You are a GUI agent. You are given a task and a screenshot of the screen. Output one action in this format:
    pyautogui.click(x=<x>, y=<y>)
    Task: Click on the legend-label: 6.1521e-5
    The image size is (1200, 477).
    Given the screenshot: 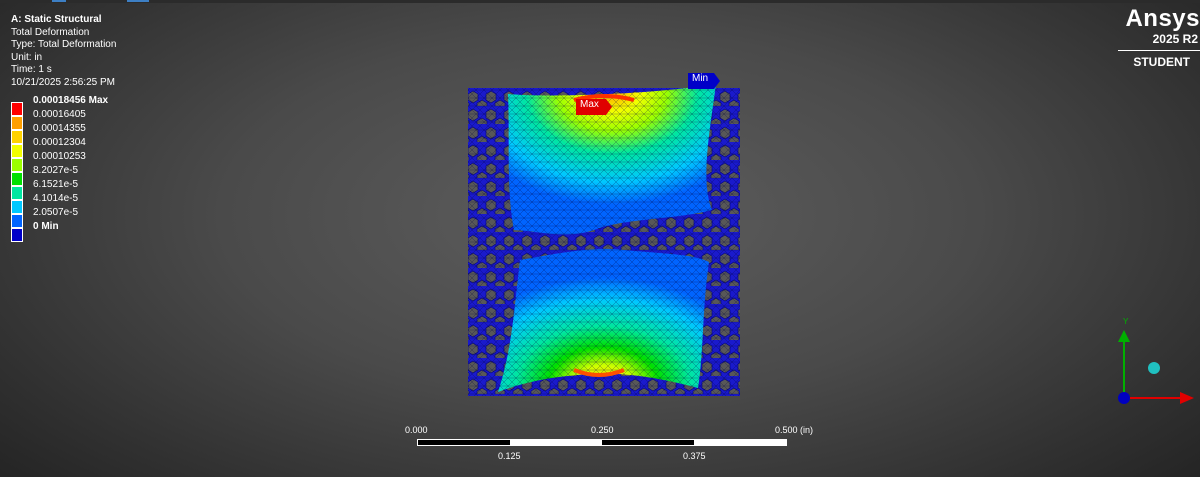 What is the action you would take?
    pyautogui.click(x=56, y=184)
    